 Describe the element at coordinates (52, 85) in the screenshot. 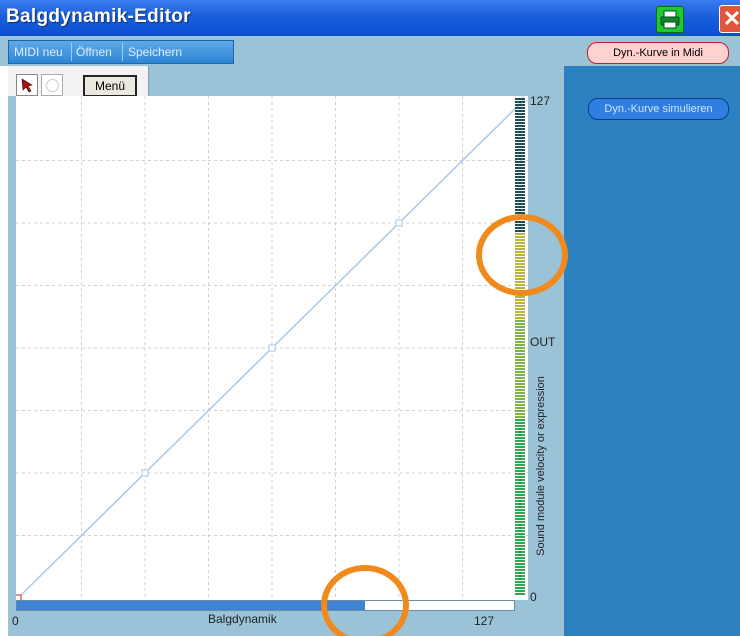

I see `circle-icon` at that location.